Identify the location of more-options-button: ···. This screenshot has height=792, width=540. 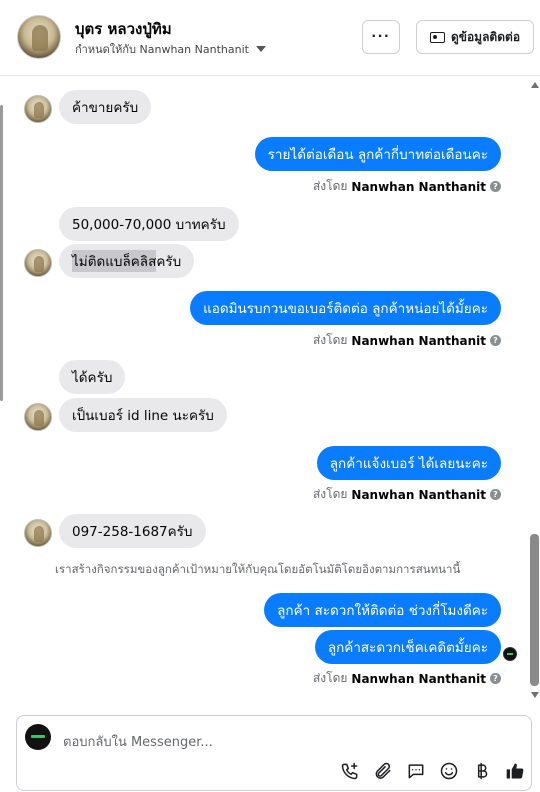
(381, 37).